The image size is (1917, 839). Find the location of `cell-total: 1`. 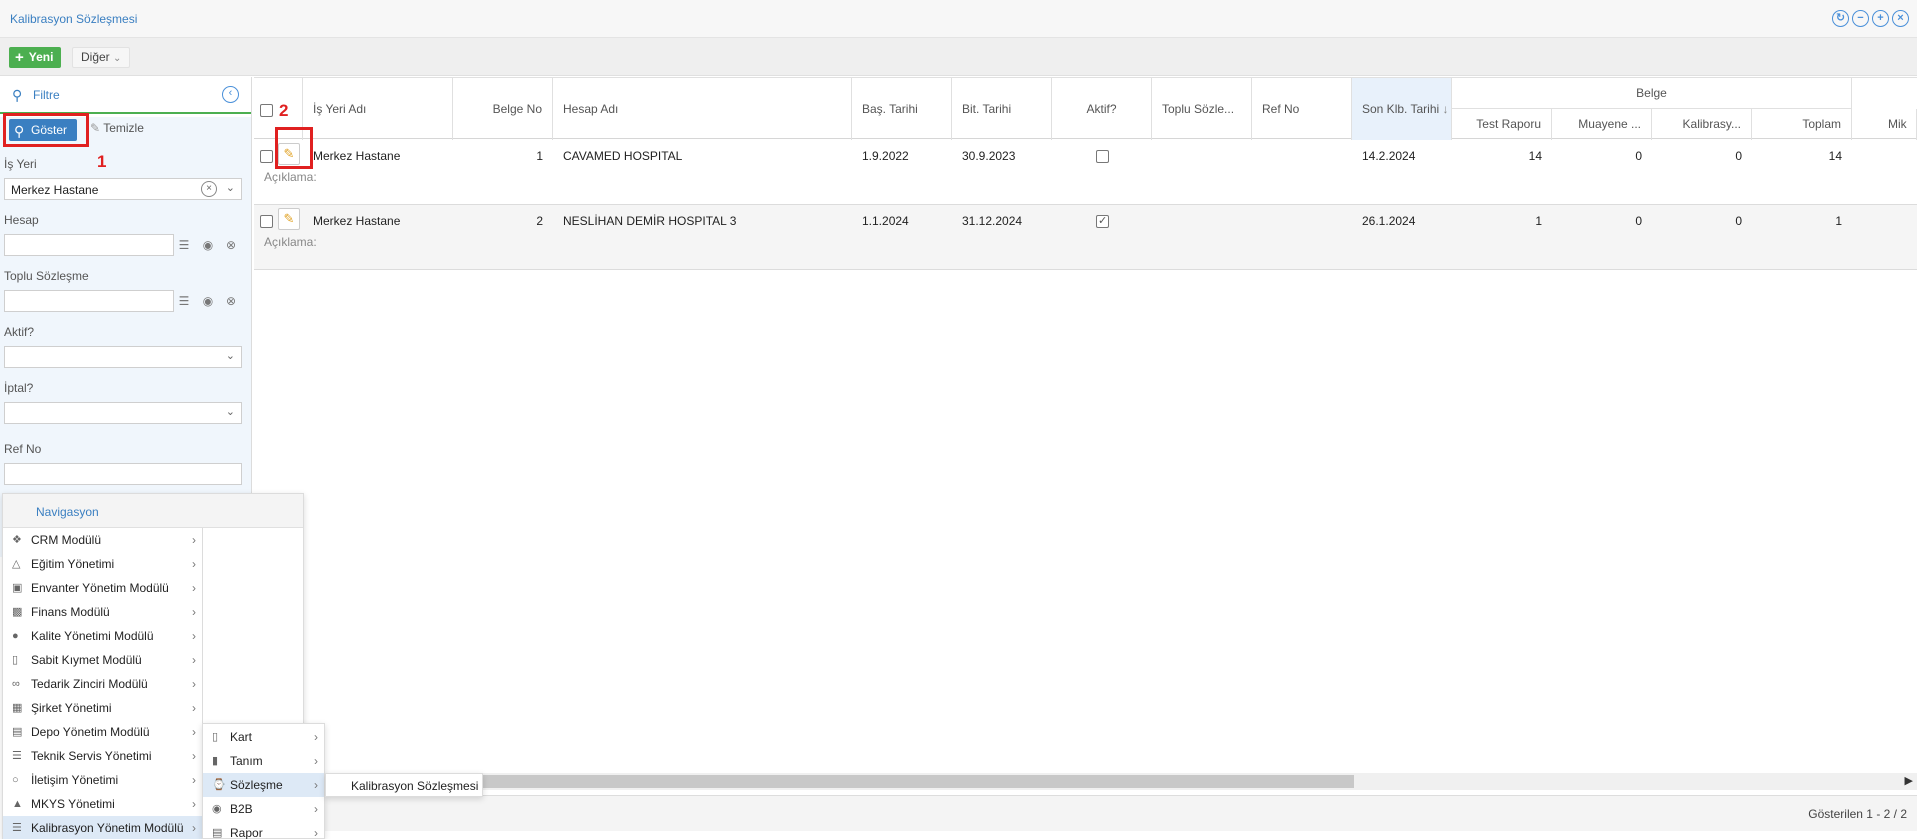

cell-total: 1 is located at coordinates (1838, 221).